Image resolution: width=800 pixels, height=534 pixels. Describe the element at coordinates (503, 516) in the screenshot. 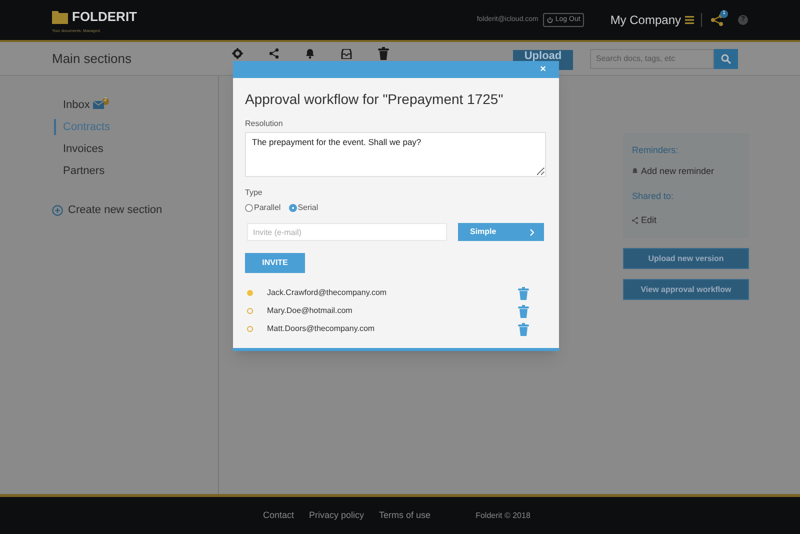

I see `copyright: Folderit © 2018` at that location.